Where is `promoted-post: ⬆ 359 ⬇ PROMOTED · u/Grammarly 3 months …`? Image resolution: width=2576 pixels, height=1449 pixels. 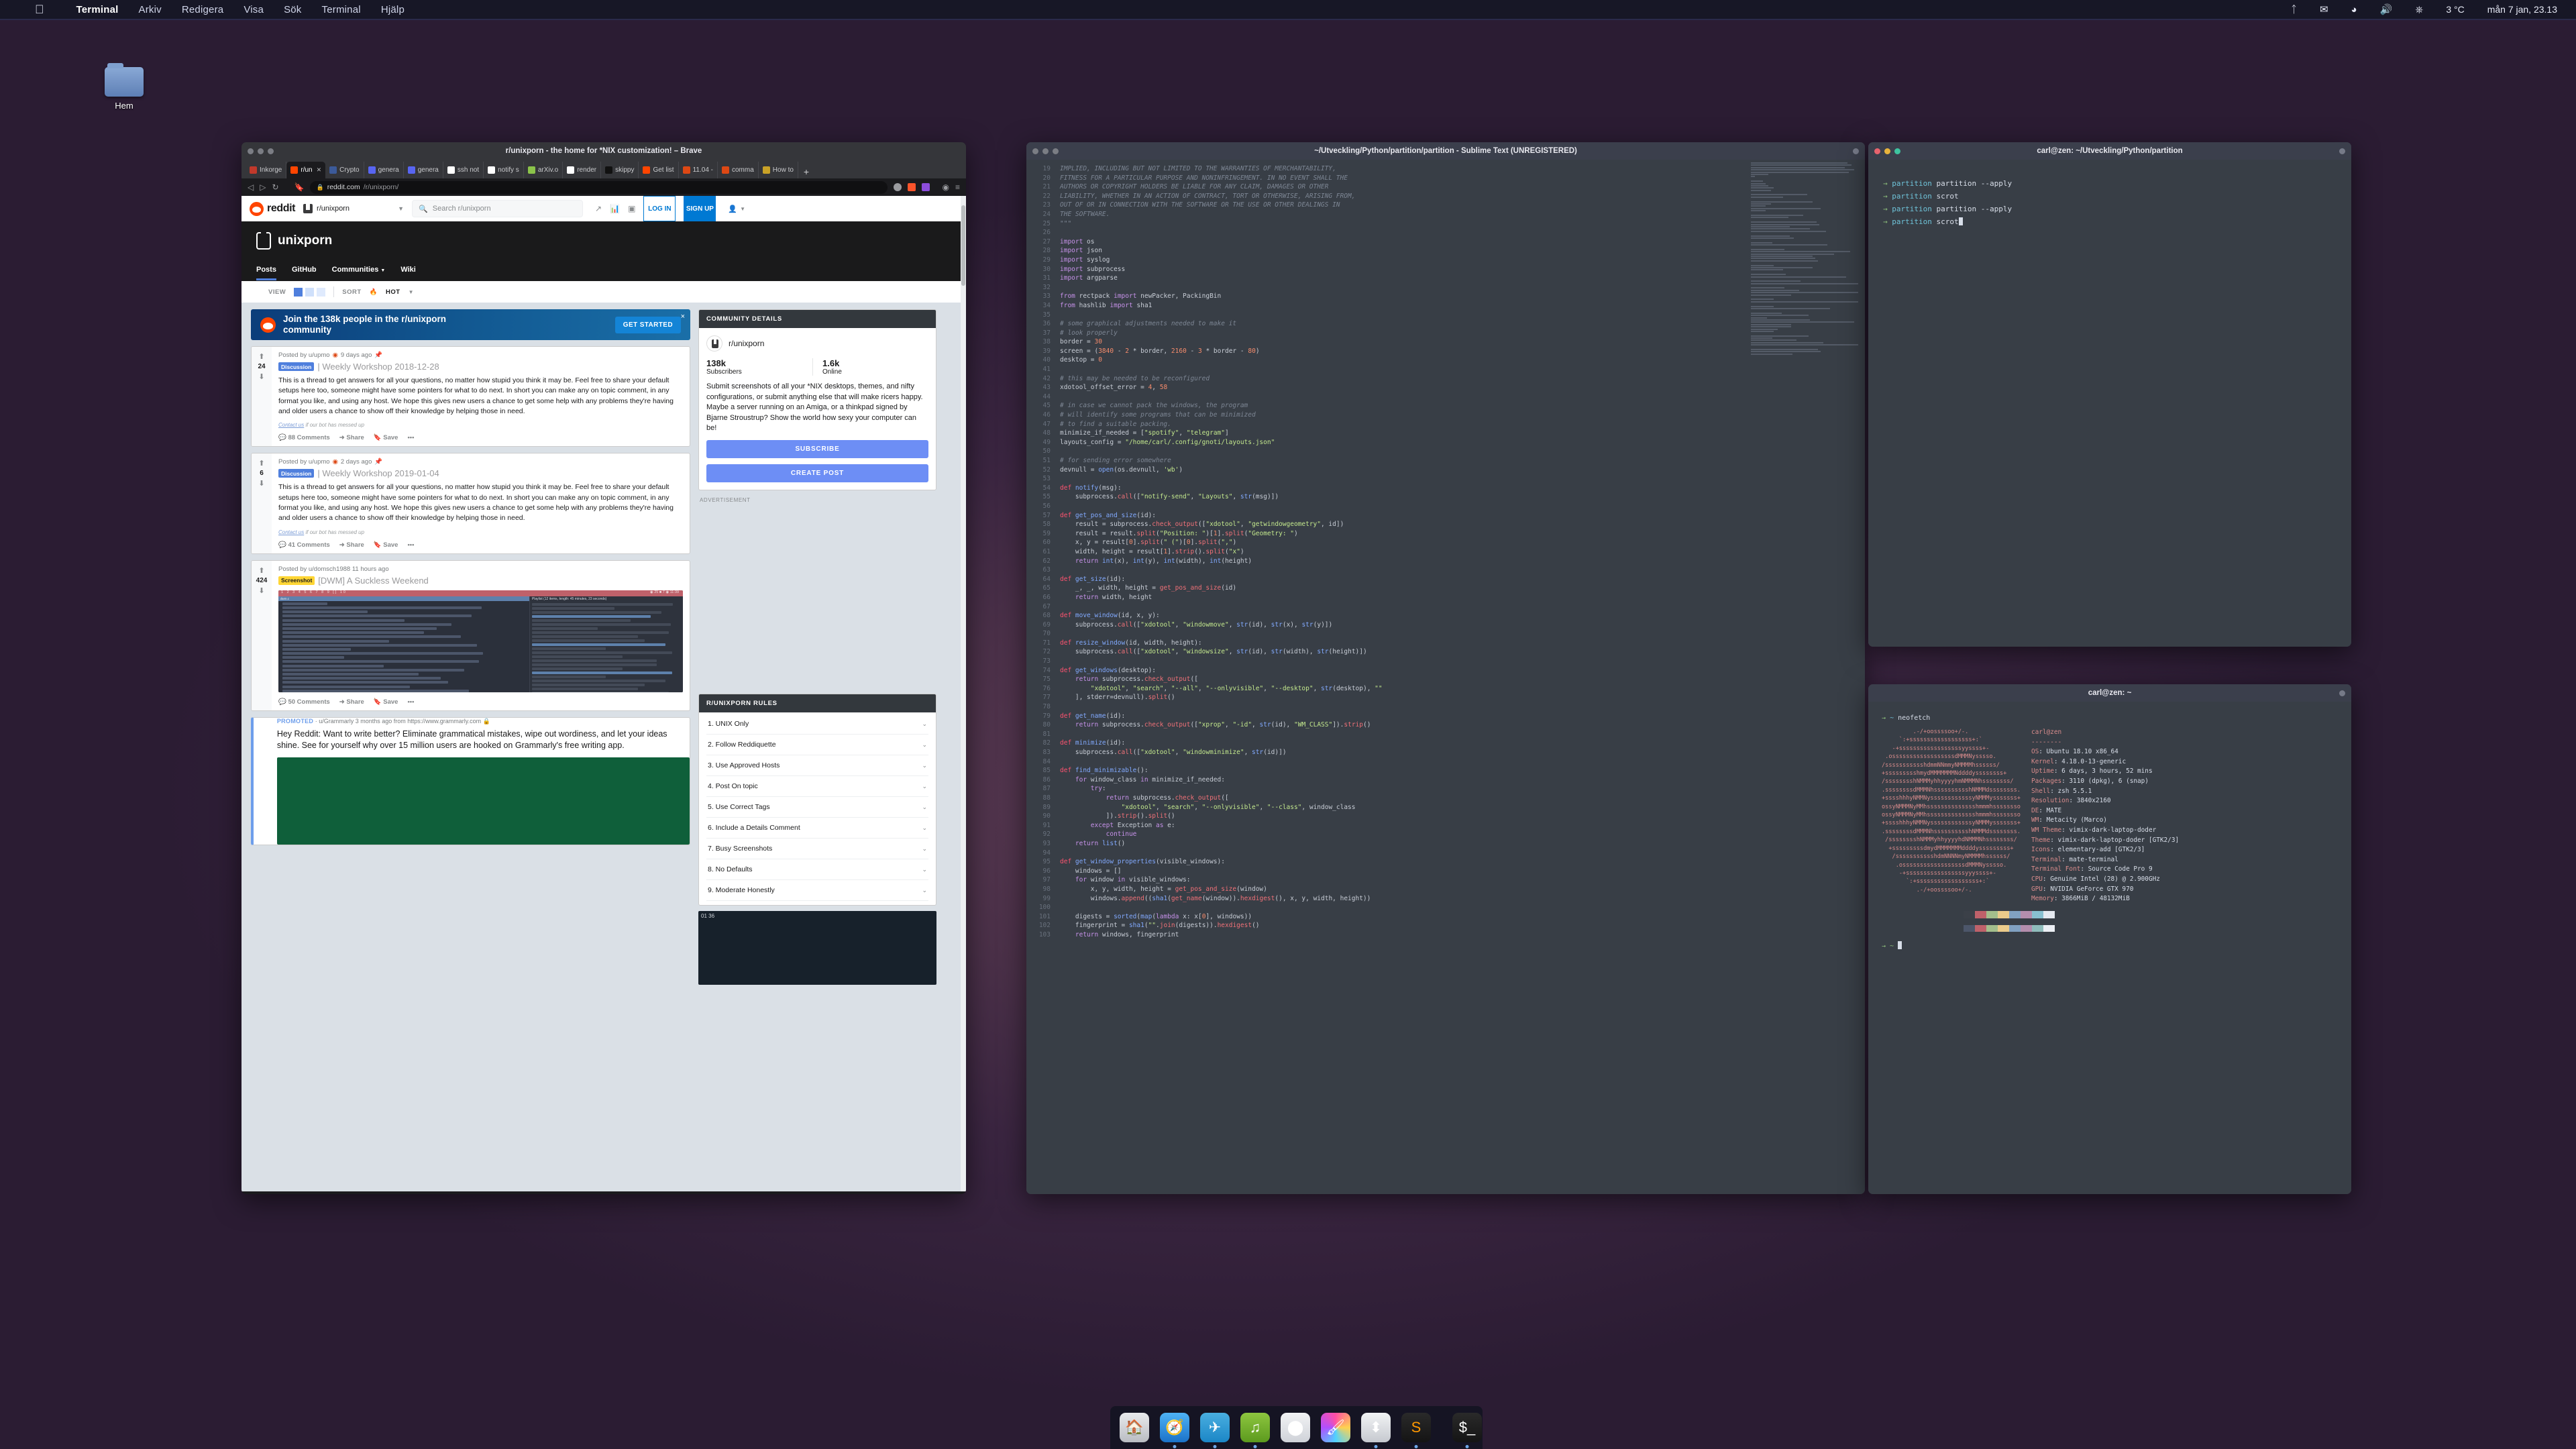
promoted-post: ⬆ 359 ⬇ PROMOTED · u/Grammarly 3 months … is located at coordinates (470, 780).